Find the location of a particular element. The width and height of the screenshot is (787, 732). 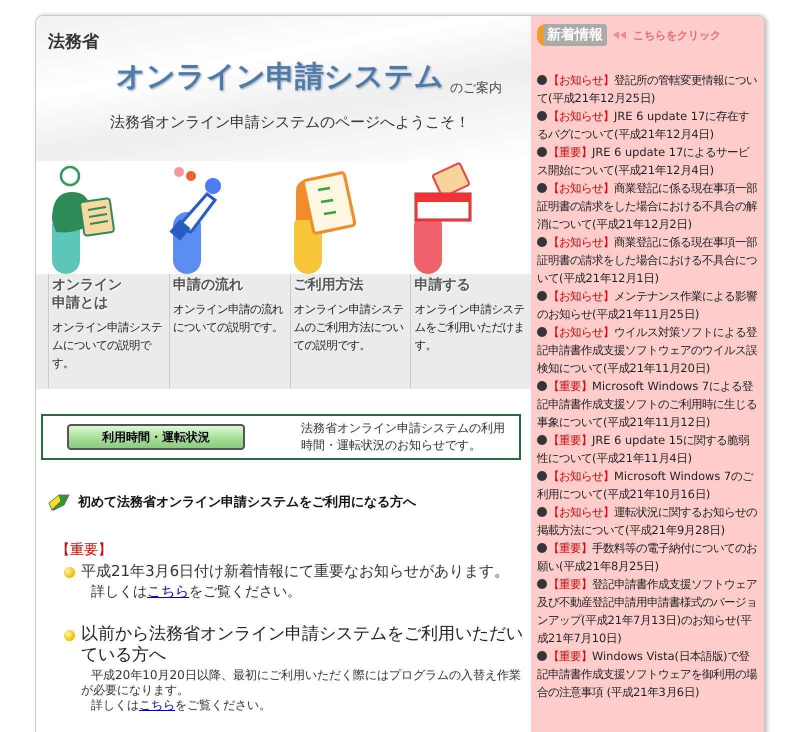

news-link: 【重要】JRE 6 update 17によるサービス開始について(平成21年12月4日) is located at coordinates (648, 161).